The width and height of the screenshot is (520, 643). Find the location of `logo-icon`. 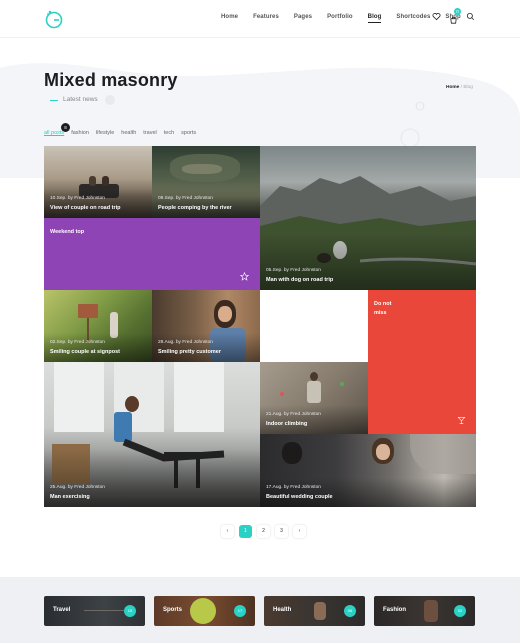

logo-icon is located at coordinates (54, 19).